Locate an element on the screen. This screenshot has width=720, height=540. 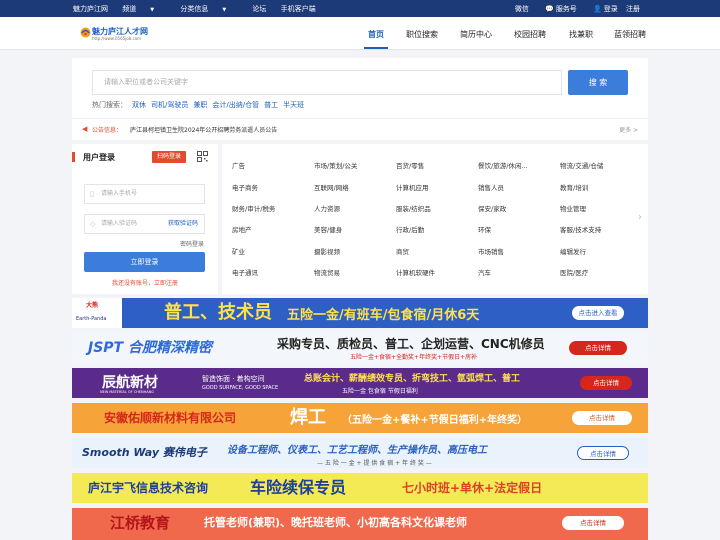
hot-word: 会计/出纳/仓管 is located at coordinates (235, 105).